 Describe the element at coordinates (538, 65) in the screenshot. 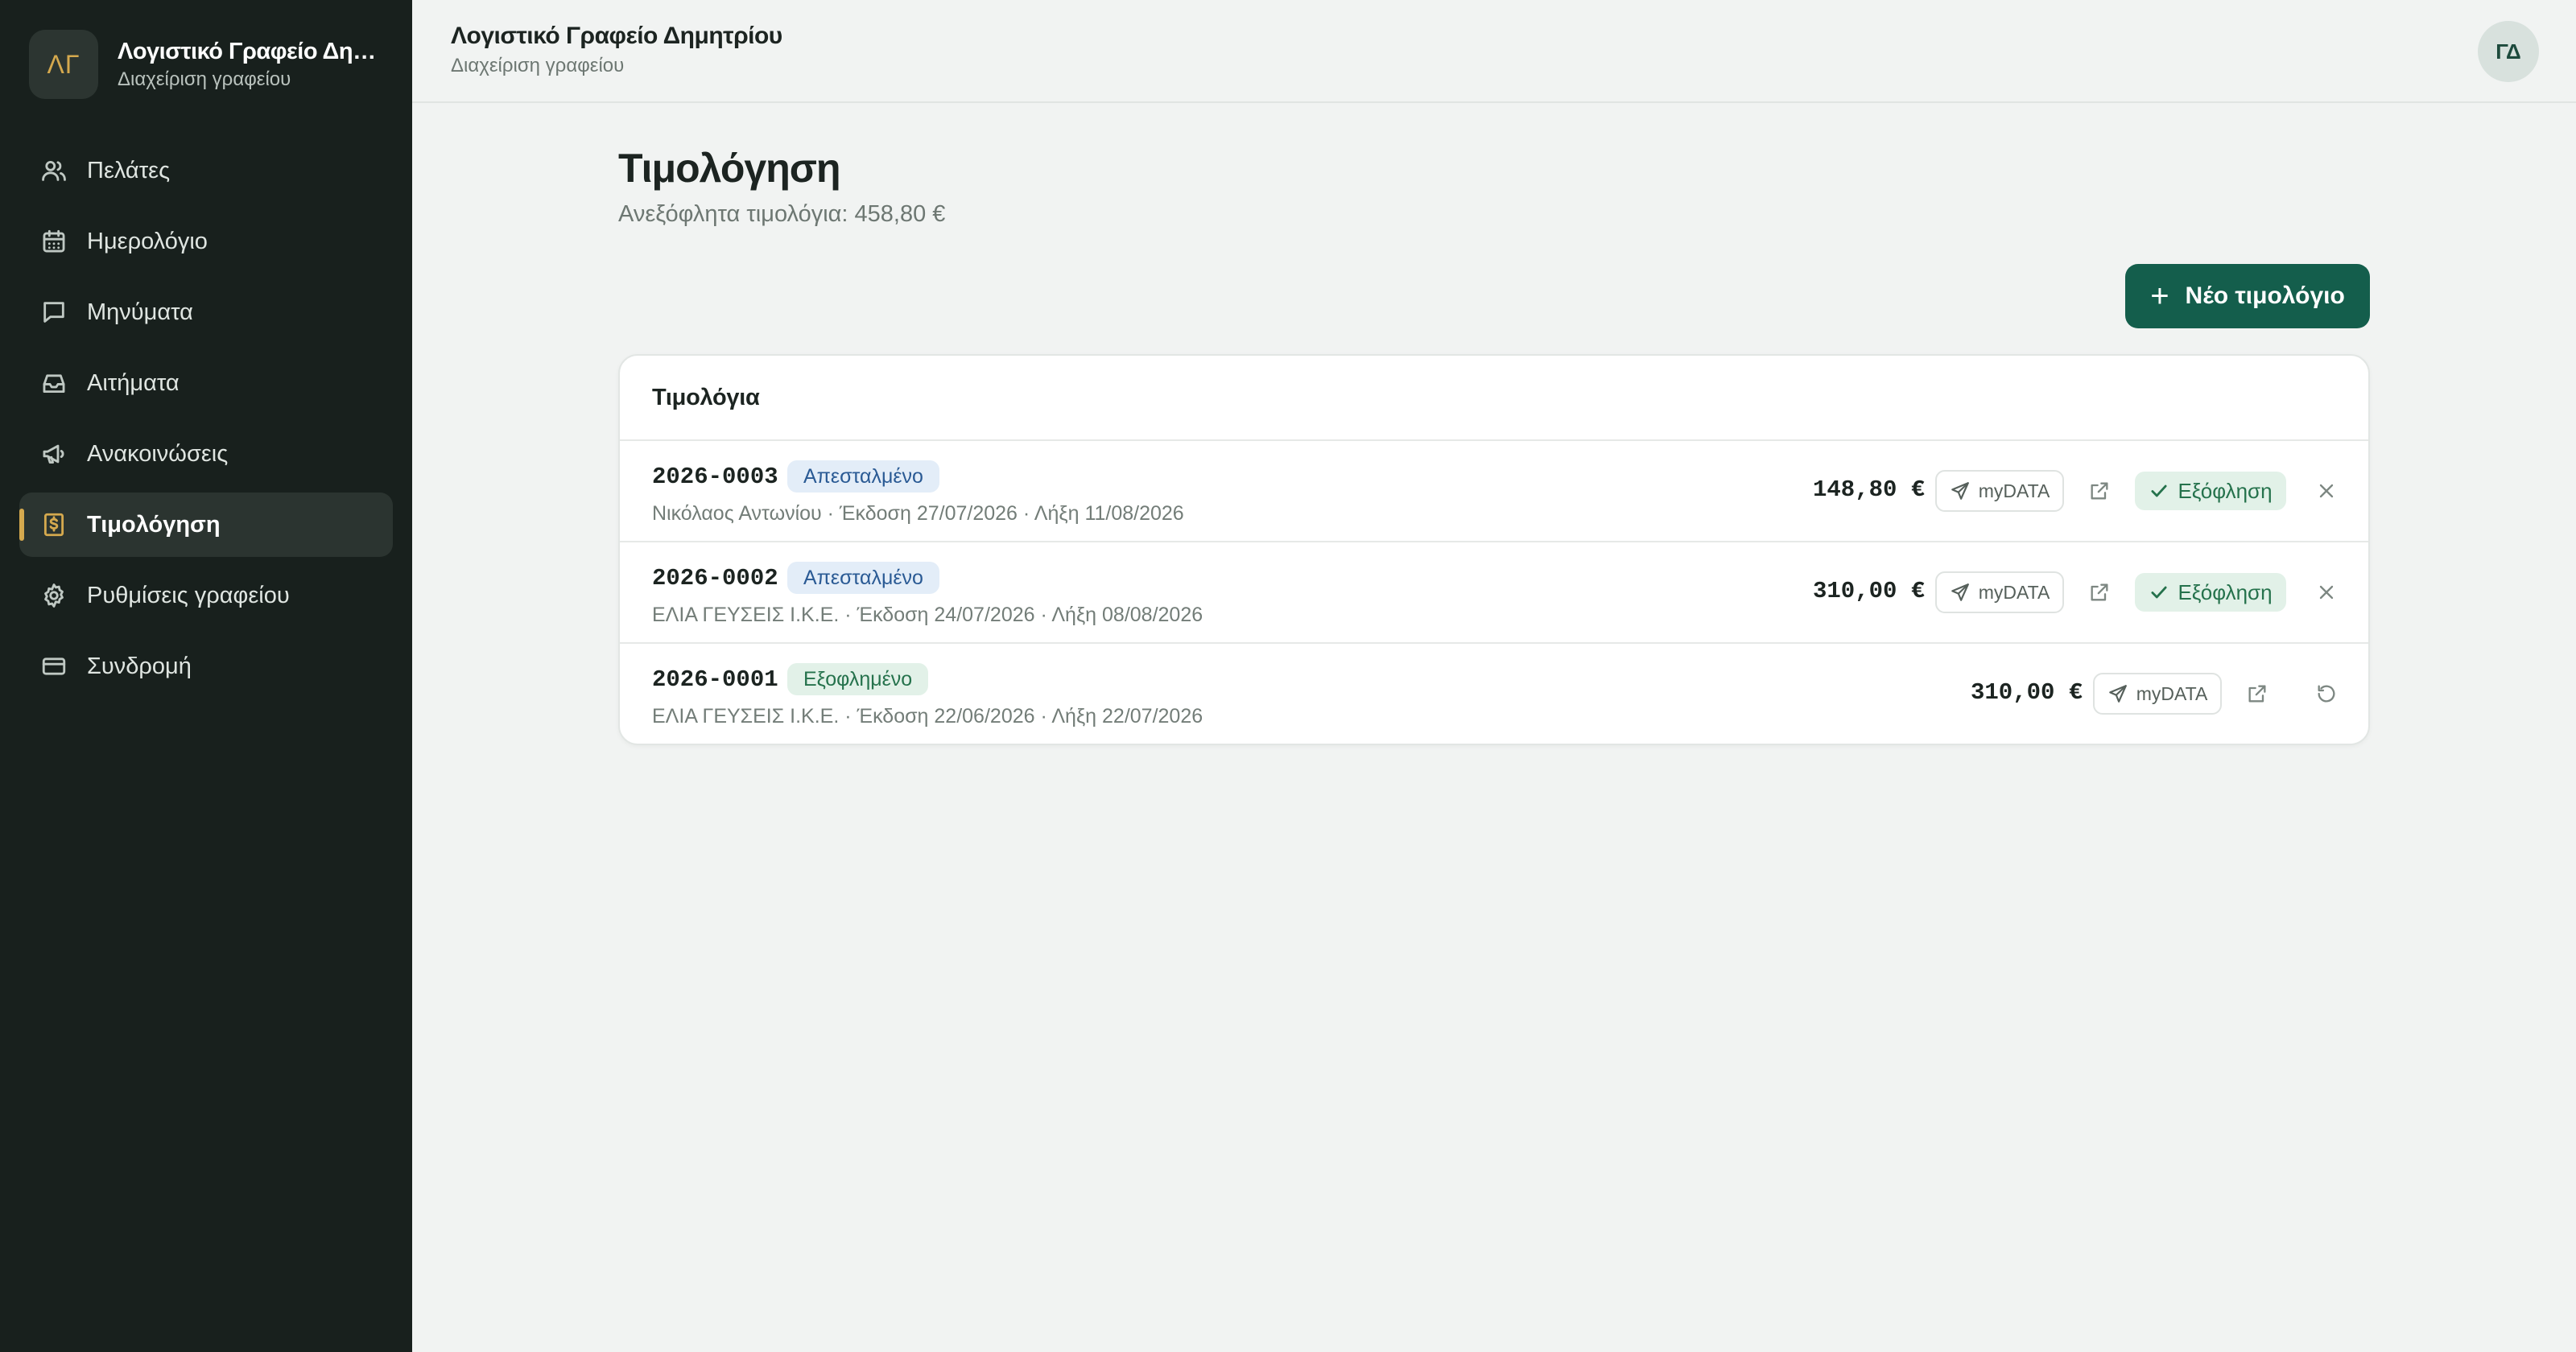

I see `office-subtitle: Διαχείριση γραφείου` at that location.